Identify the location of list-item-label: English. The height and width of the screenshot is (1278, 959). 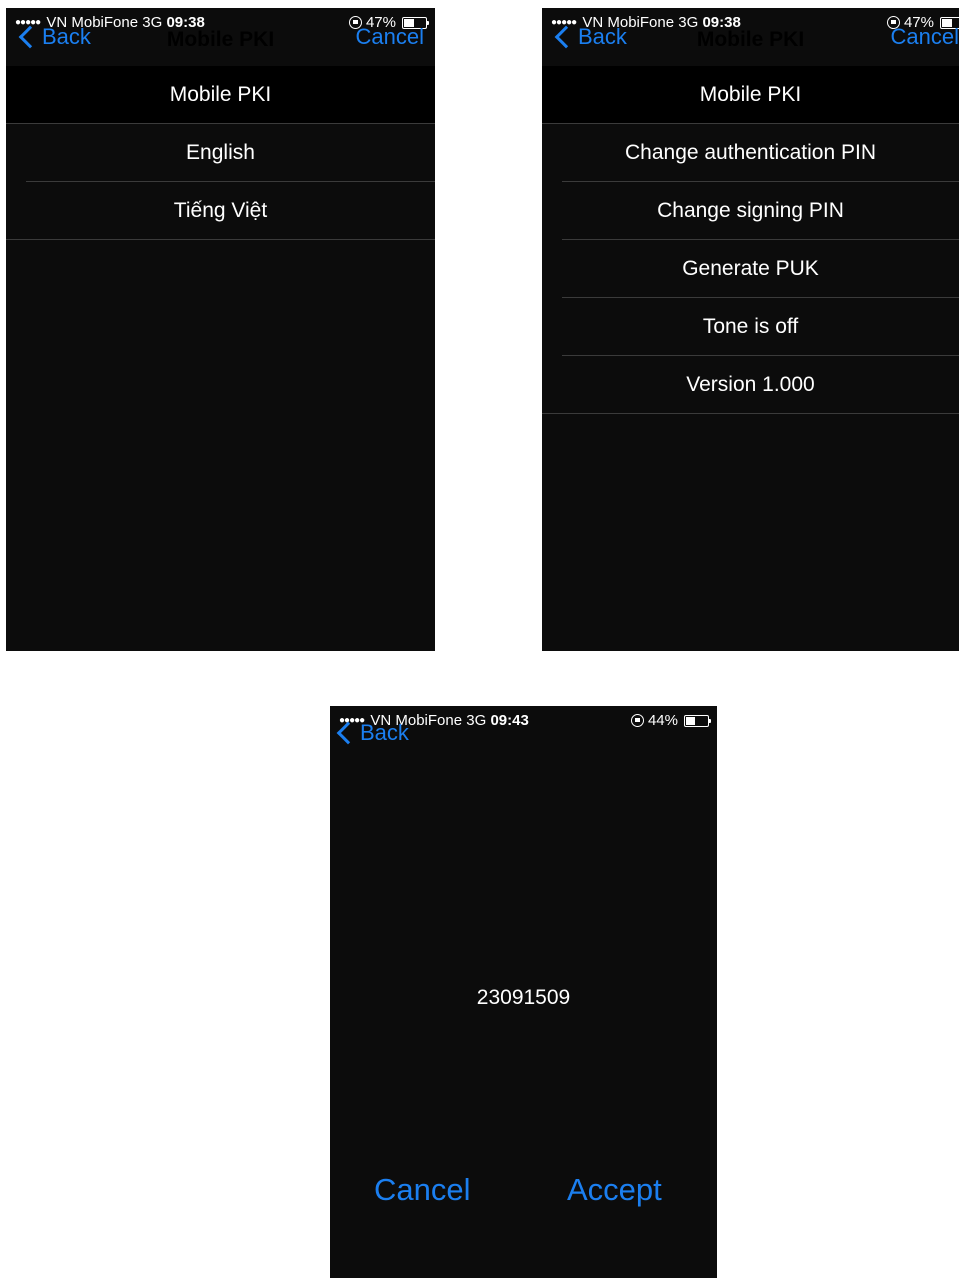
(220, 152).